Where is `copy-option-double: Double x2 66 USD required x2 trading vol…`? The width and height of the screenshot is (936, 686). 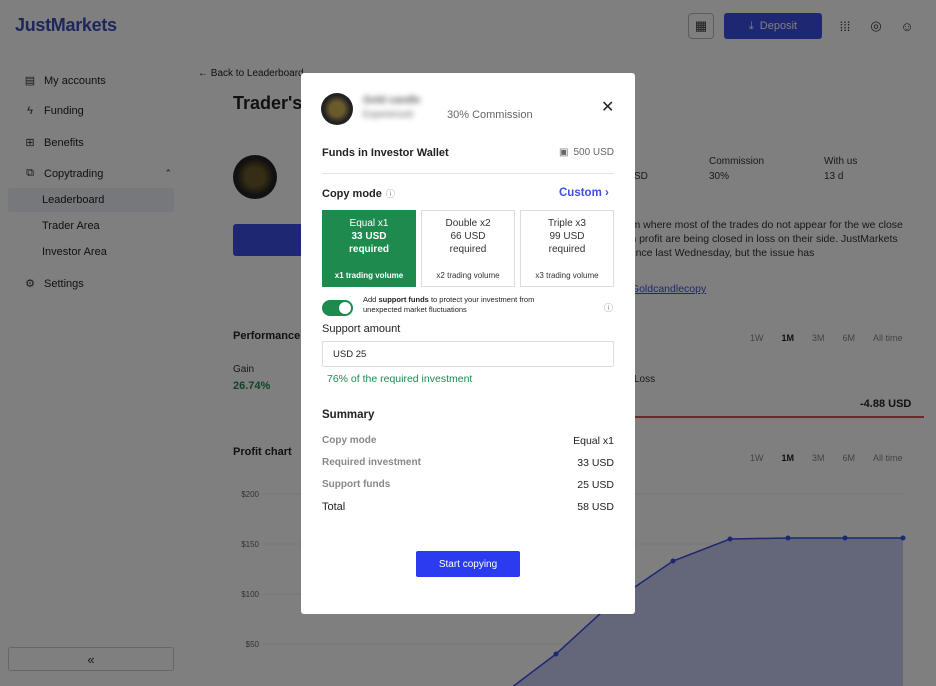 copy-option-double: Double x2 66 USD required x2 trading vol… is located at coordinates (468, 248).